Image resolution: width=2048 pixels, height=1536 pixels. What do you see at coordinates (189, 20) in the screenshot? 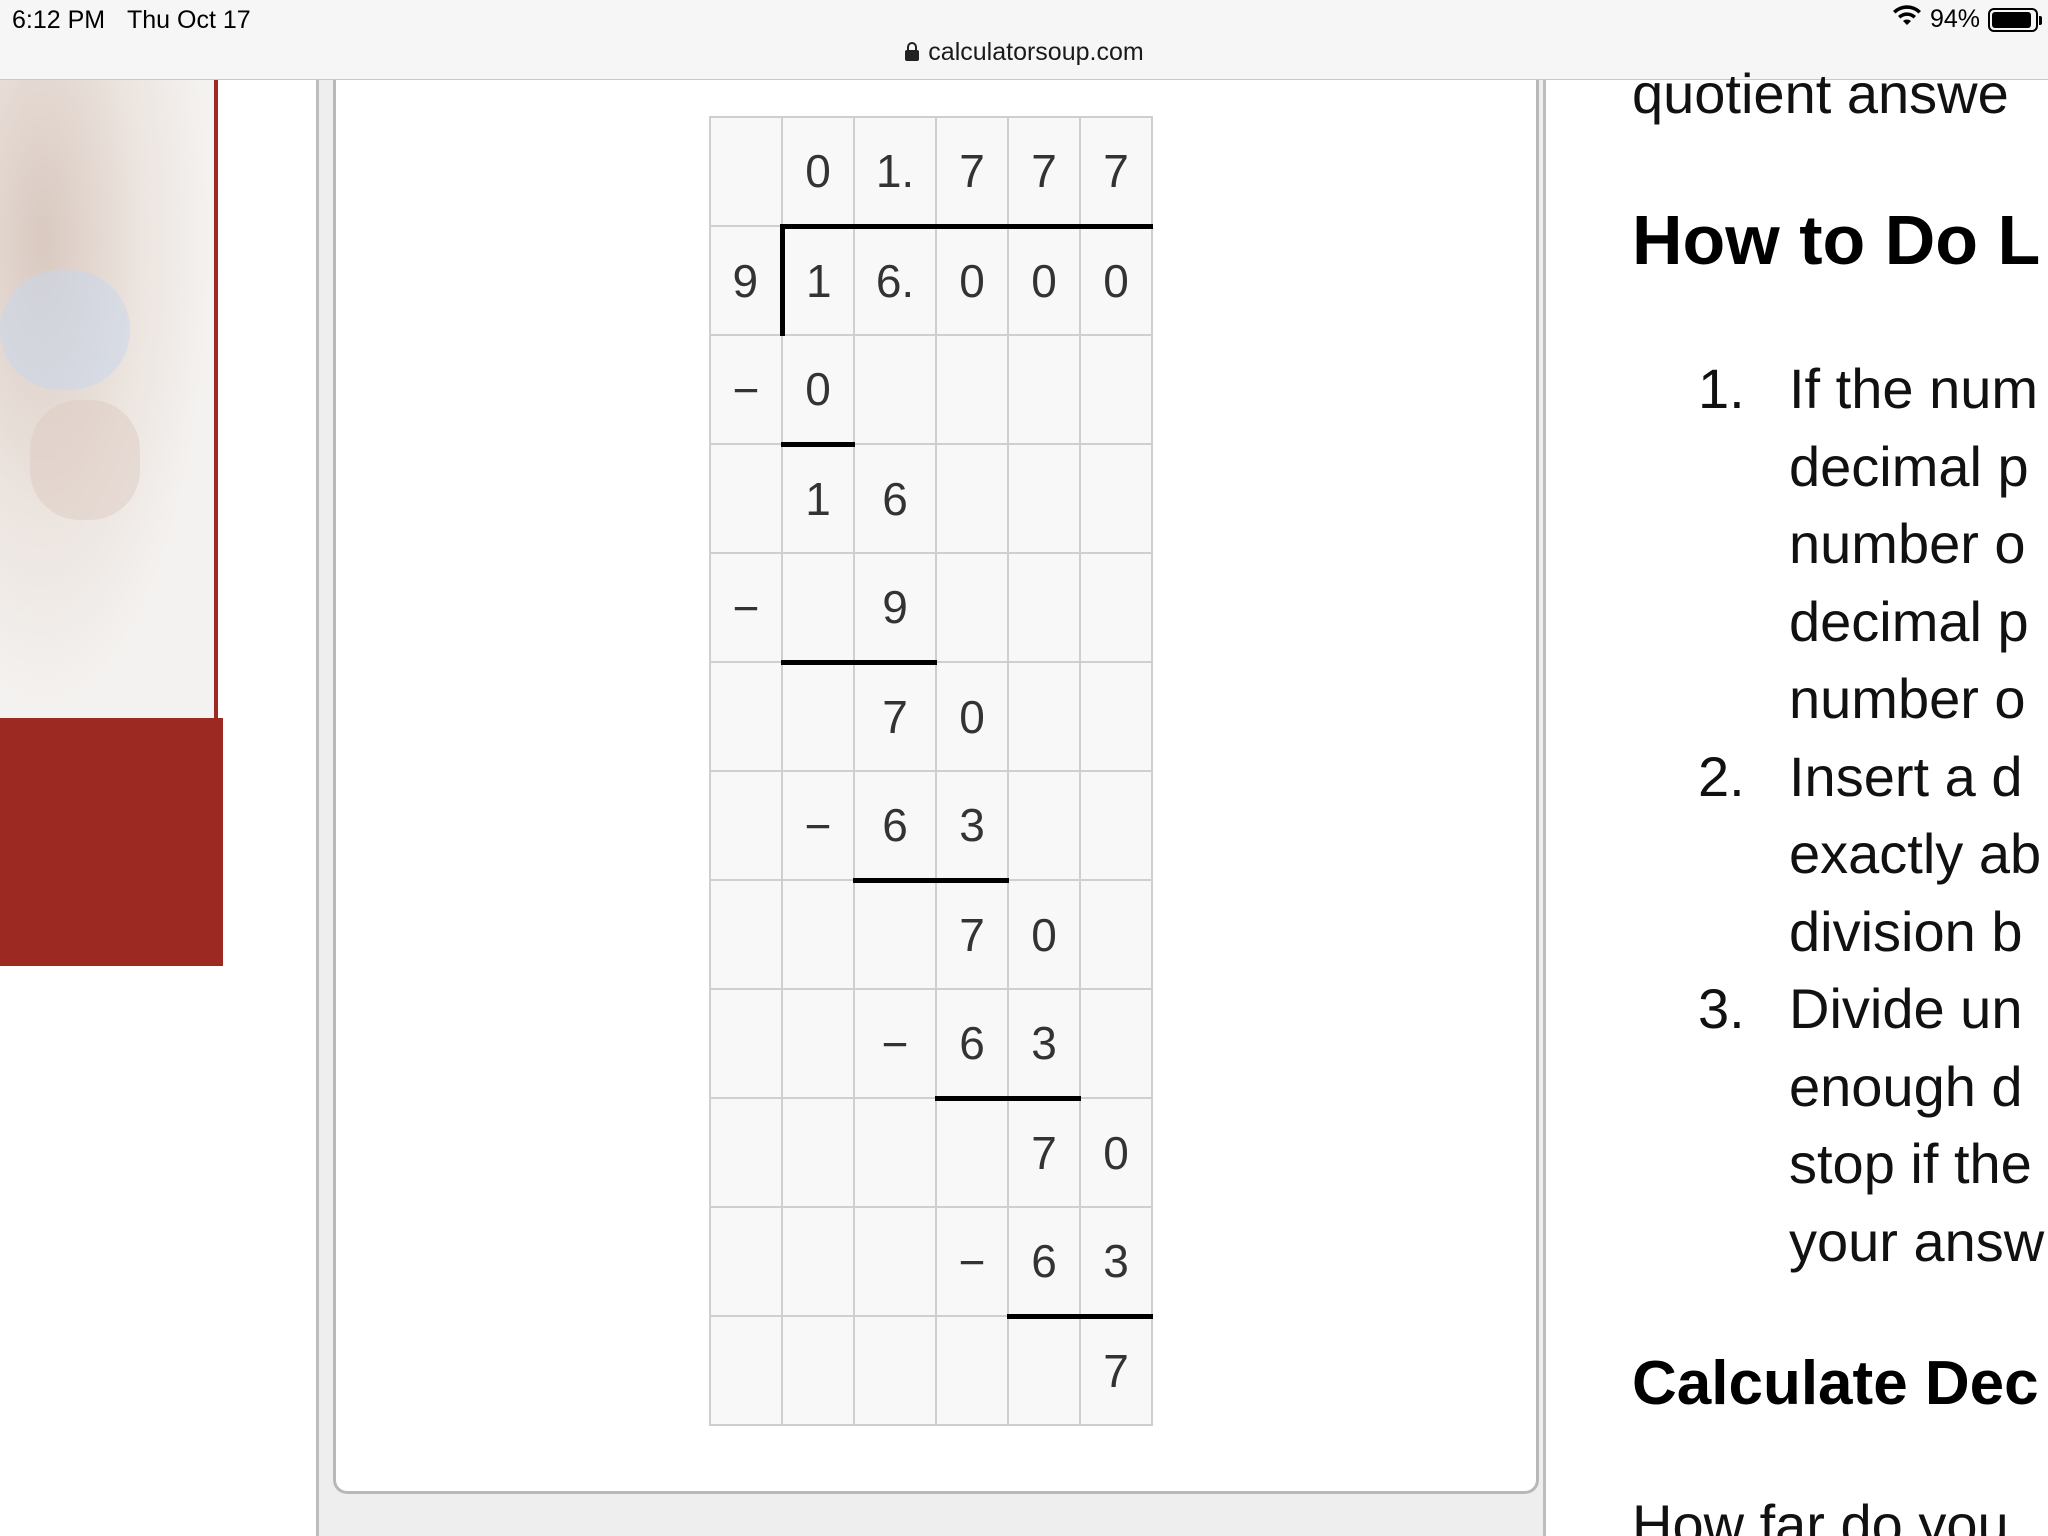
I see `status-date: Thu Oct 17` at bounding box center [189, 20].